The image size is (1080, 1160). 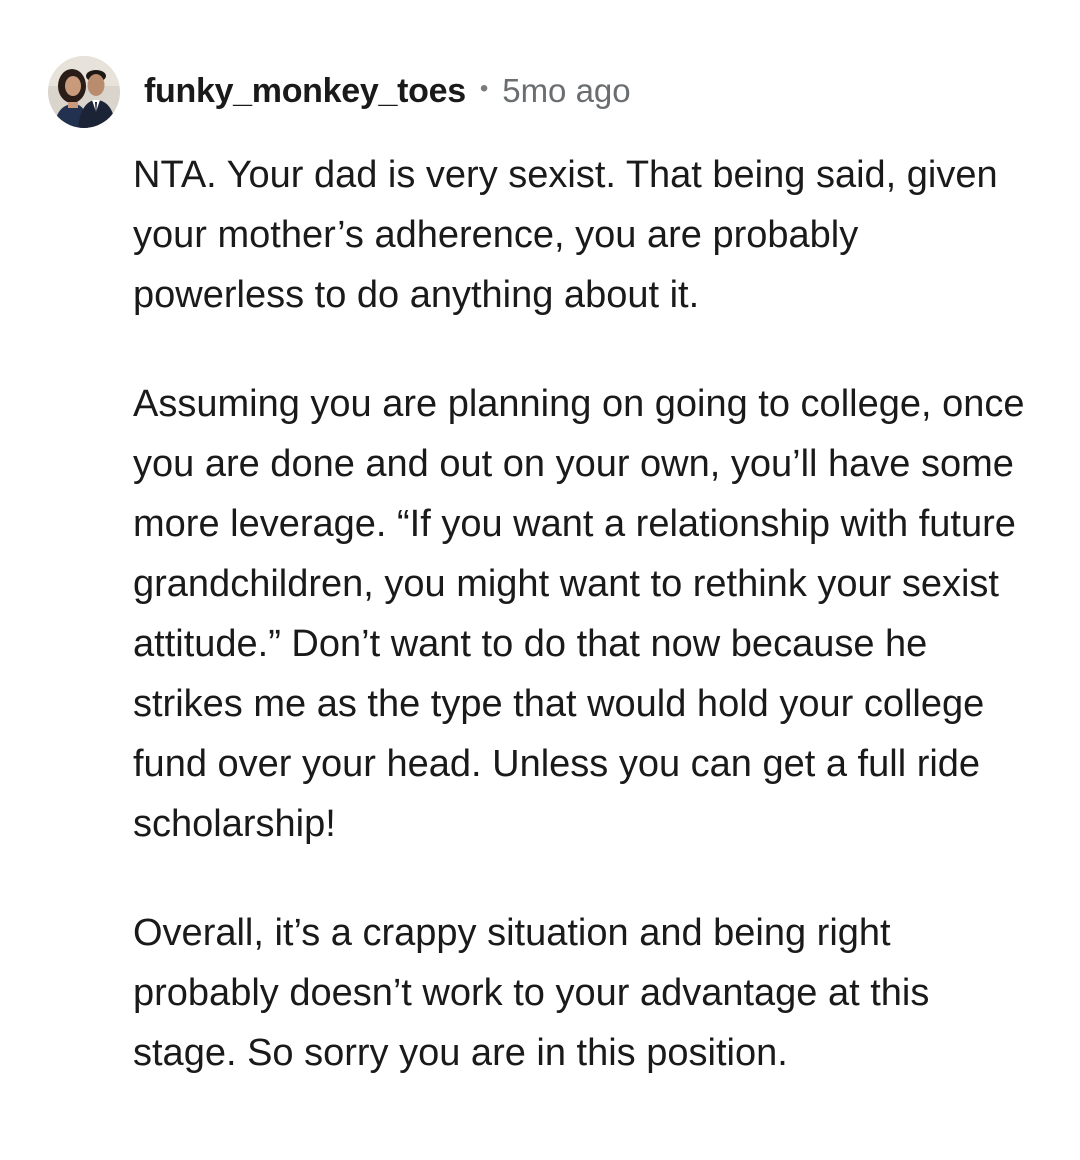 What do you see at coordinates (305, 91) in the screenshot?
I see `author-username: funky_monkey_toes` at bounding box center [305, 91].